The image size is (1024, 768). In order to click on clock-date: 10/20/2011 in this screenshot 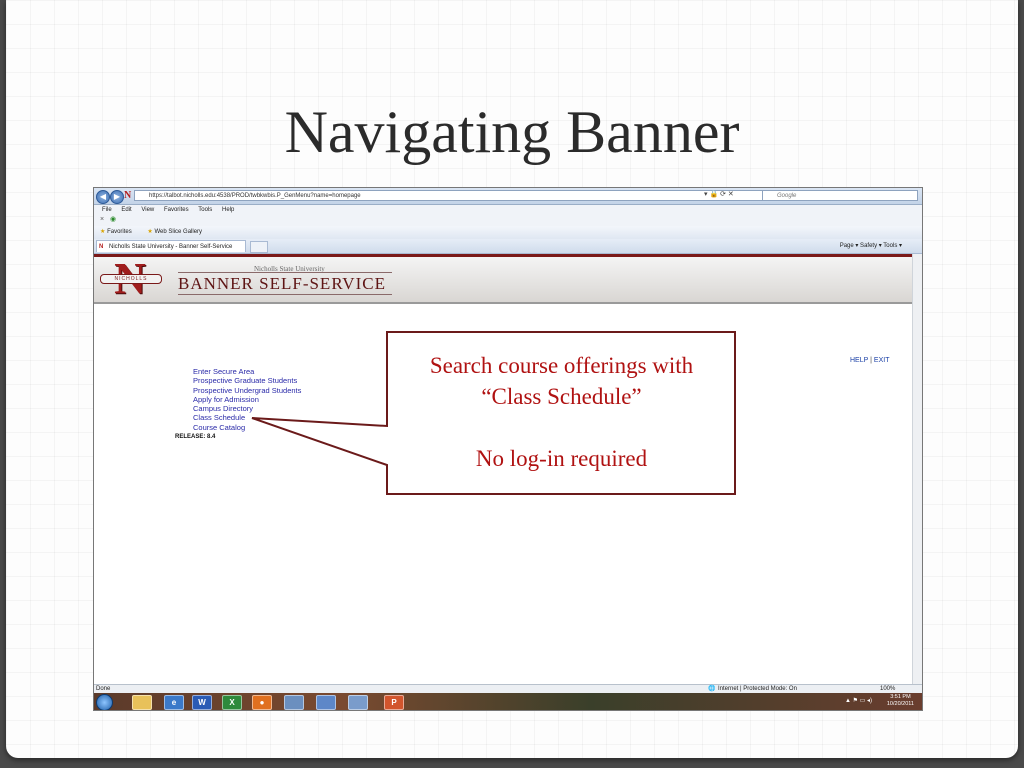, I will do `click(900, 704)`.